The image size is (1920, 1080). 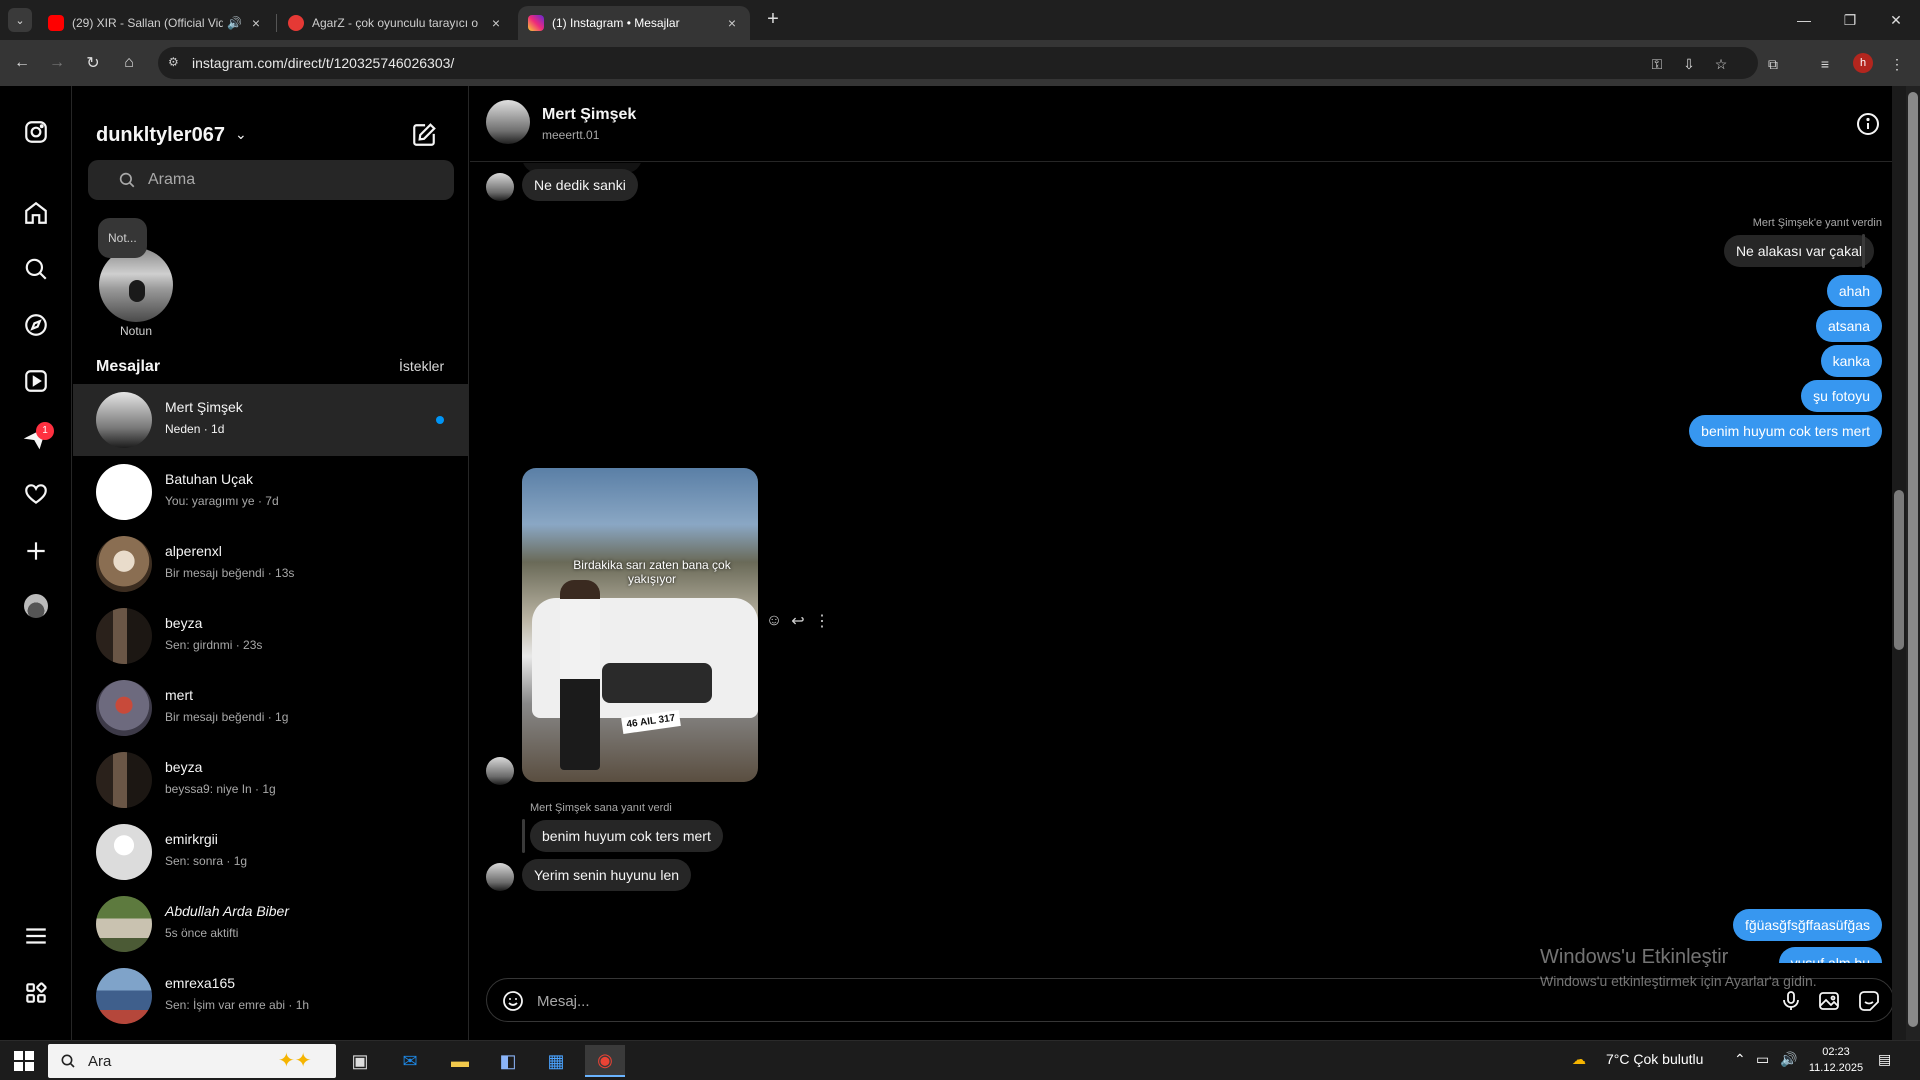 I want to click on home-icon, so click(x=36, y=213).